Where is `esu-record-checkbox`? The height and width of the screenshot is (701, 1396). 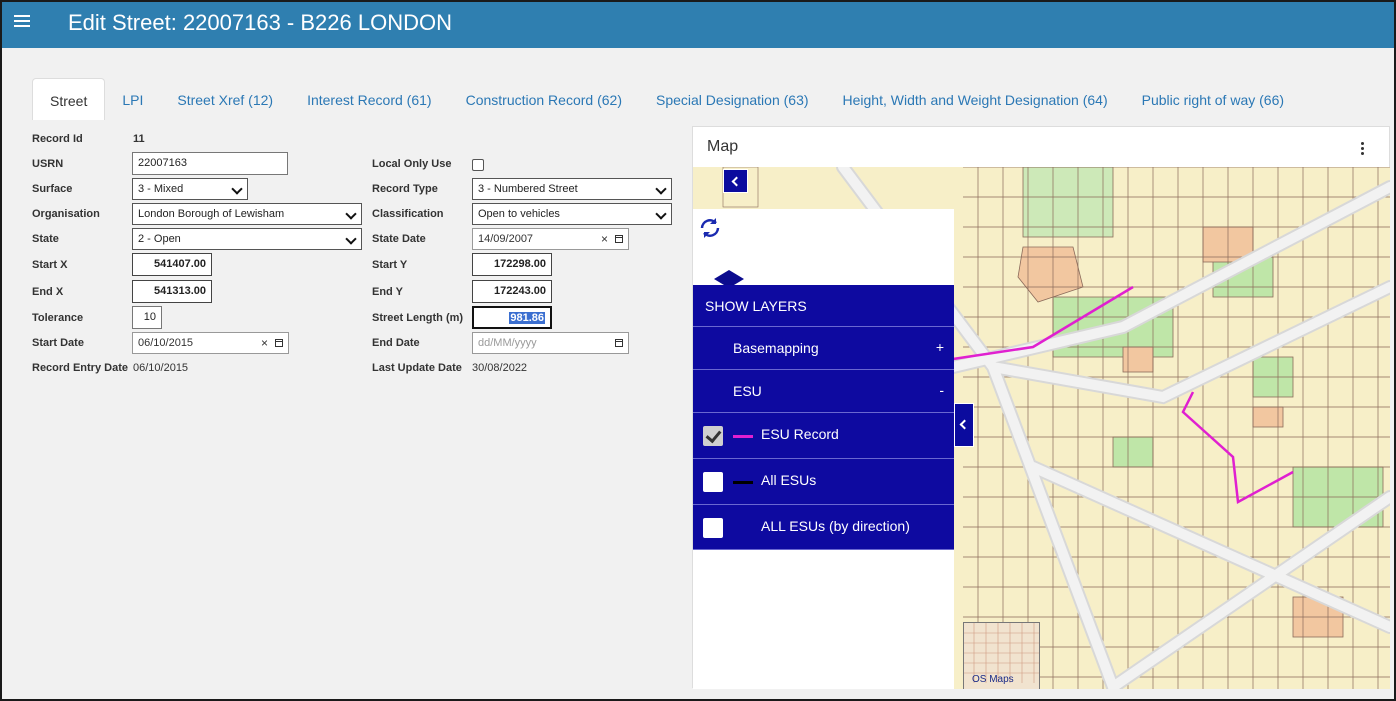 esu-record-checkbox is located at coordinates (713, 436).